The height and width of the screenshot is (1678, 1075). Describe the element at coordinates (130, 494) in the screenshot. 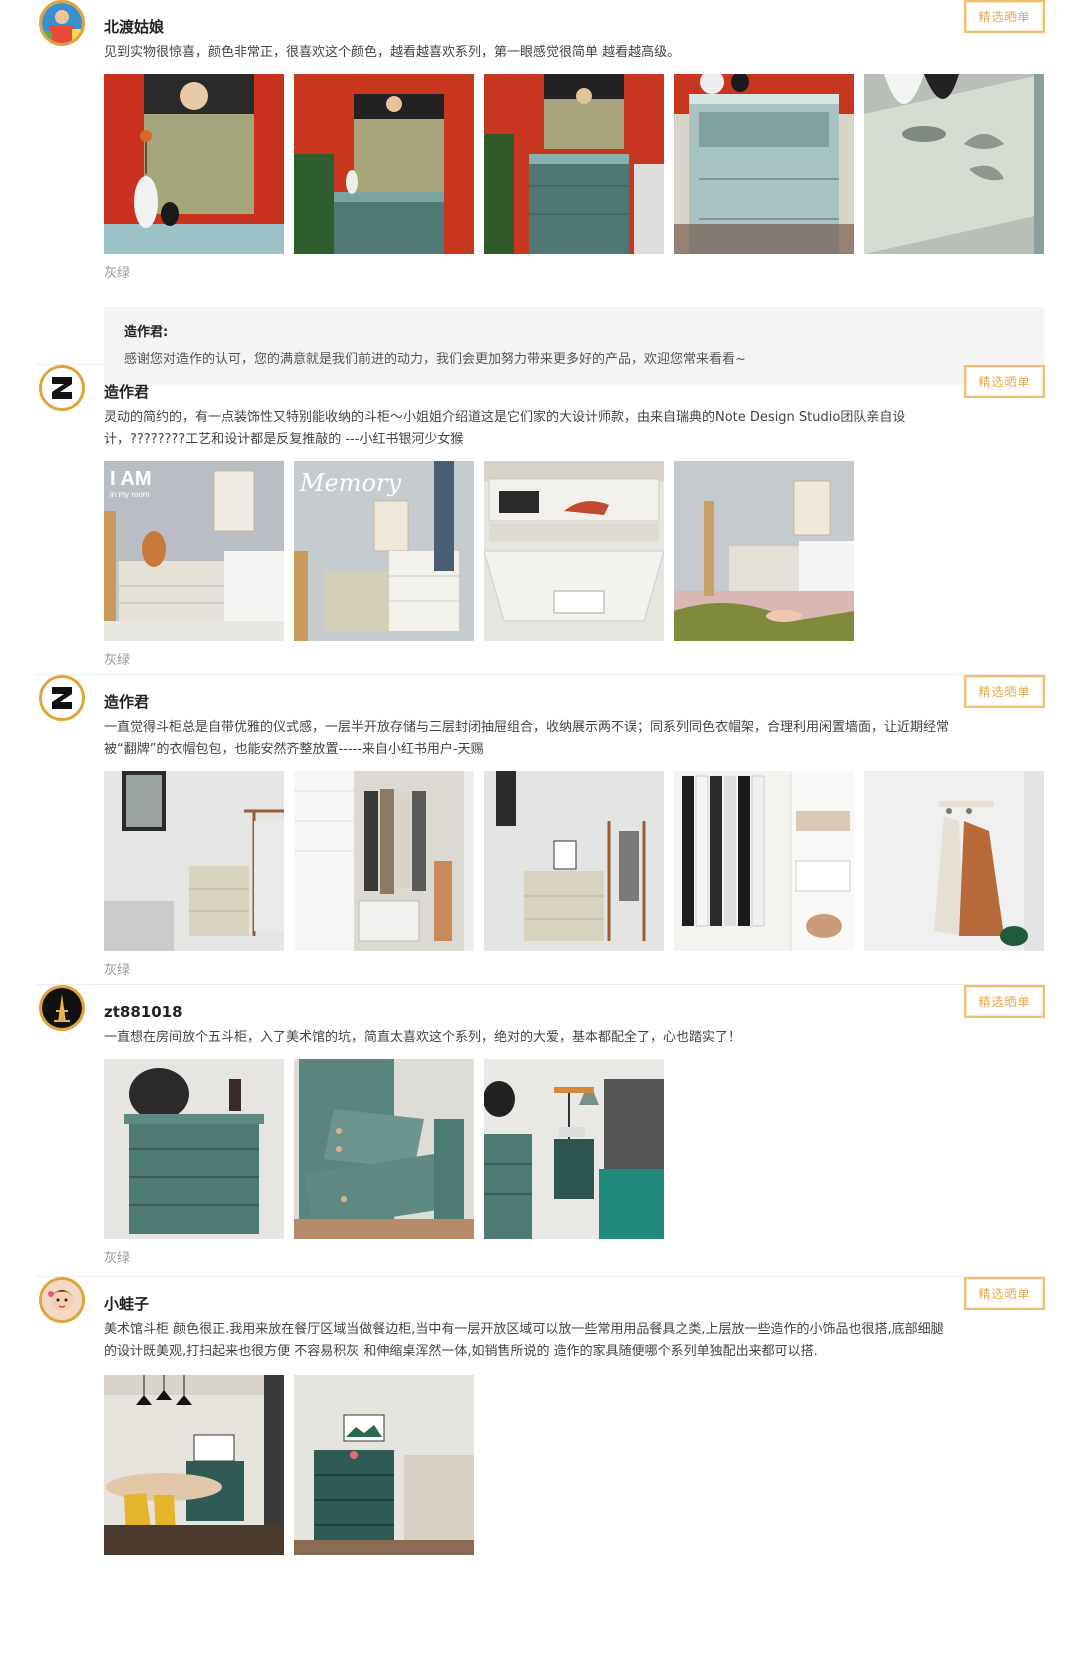

I see `photo-caption: in my room` at that location.